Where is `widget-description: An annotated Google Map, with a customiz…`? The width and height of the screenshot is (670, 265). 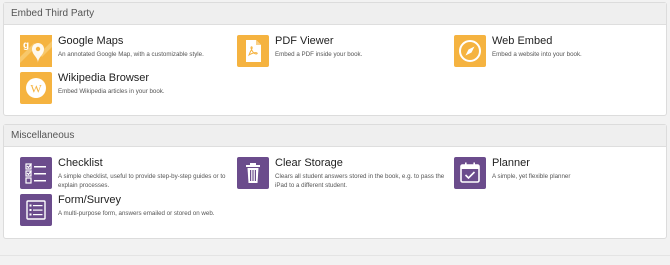
widget-description: An annotated Google Map, with a customiz… is located at coordinates (131, 54).